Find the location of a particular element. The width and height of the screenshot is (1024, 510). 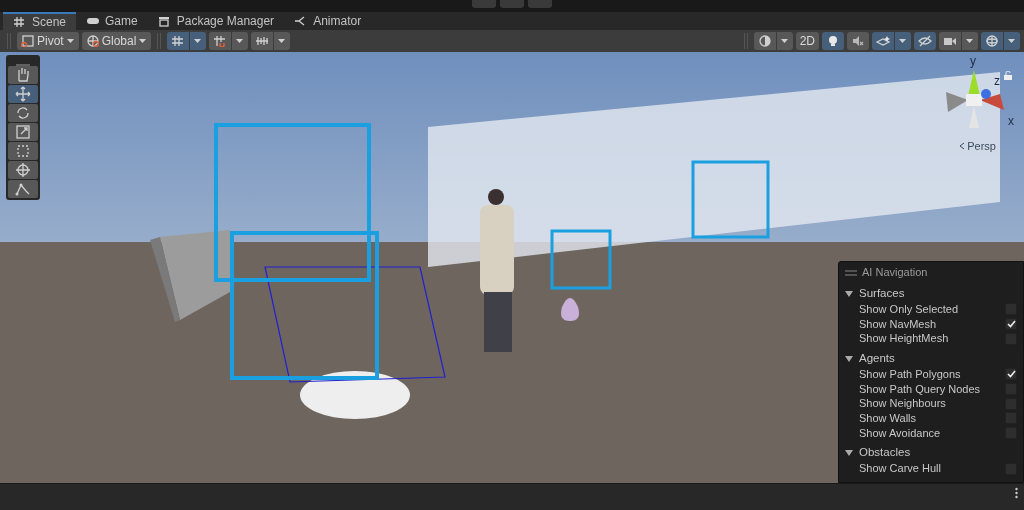

hand-icon is located at coordinates (23, 75).